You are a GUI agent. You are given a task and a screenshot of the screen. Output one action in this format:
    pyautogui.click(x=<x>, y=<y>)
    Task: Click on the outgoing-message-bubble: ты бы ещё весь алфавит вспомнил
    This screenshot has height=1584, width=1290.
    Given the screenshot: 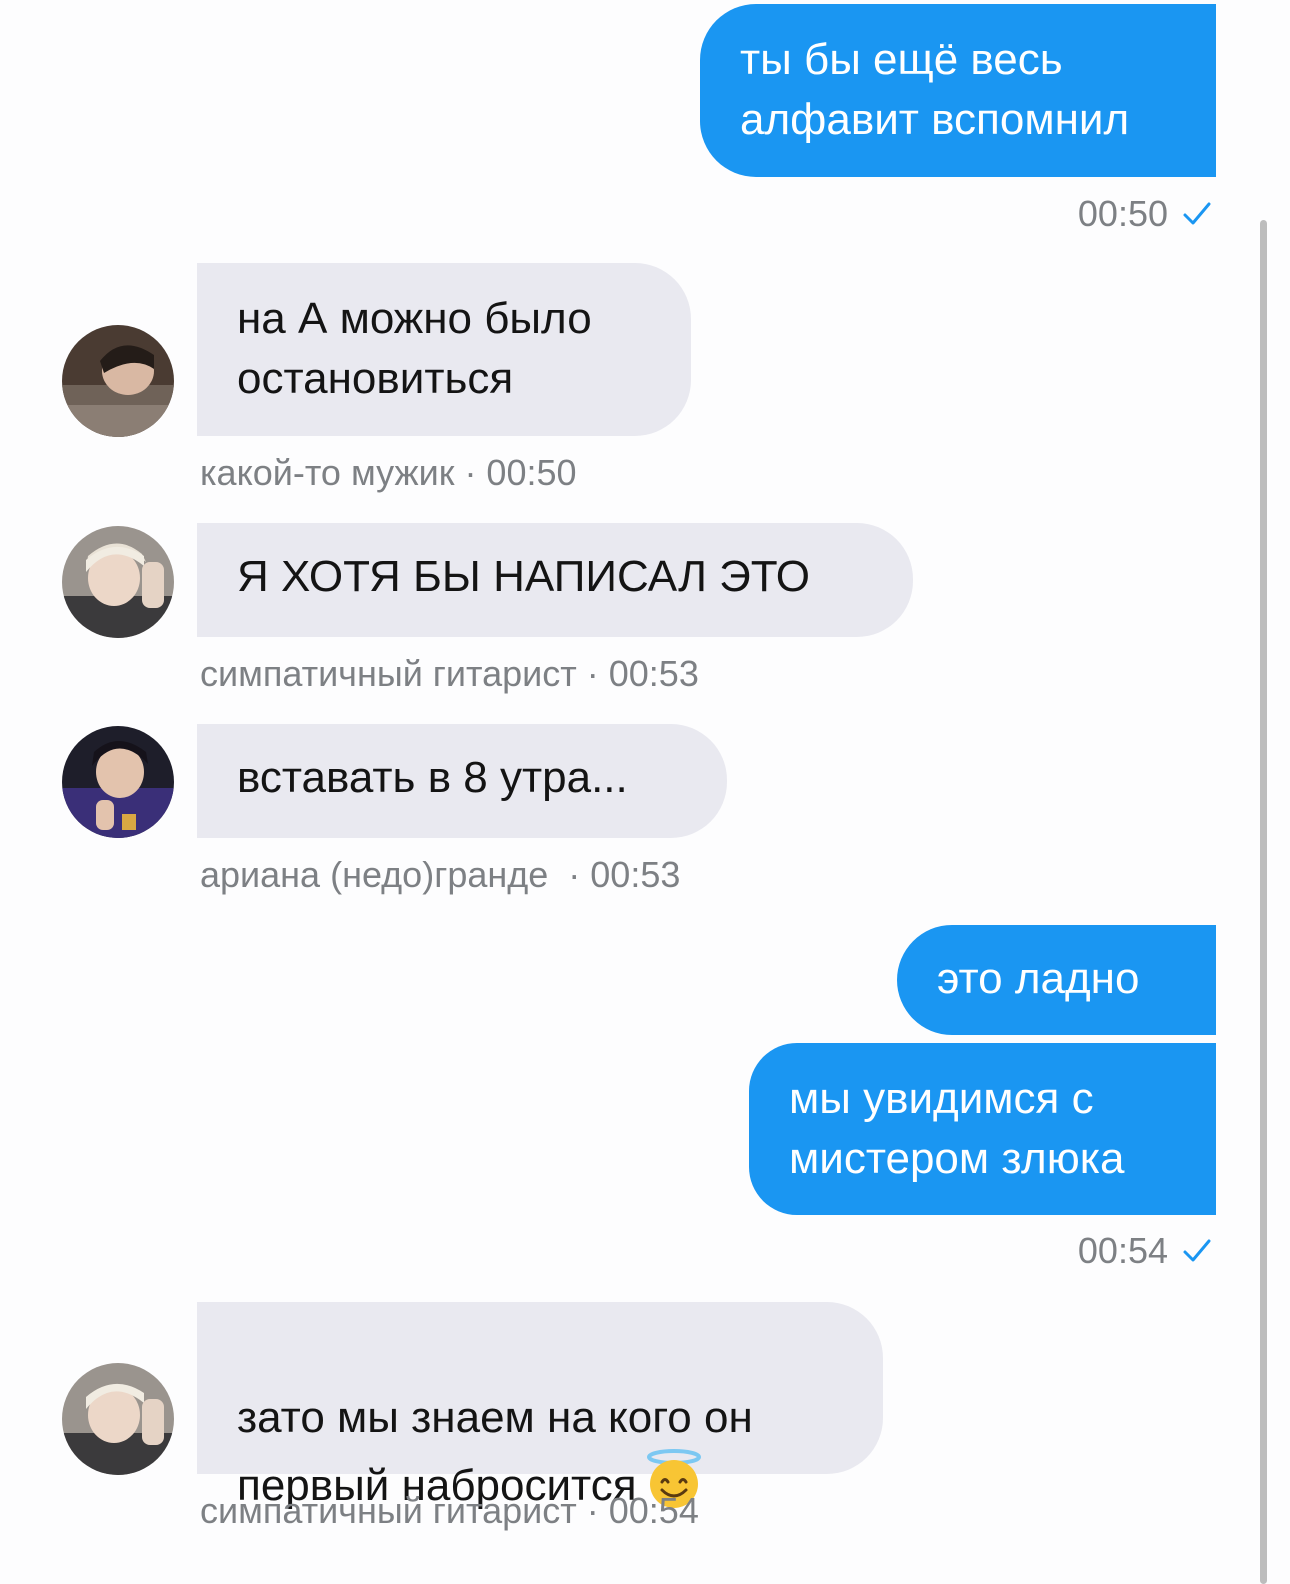 What is the action you would take?
    pyautogui.click(x=958, y=90)
    